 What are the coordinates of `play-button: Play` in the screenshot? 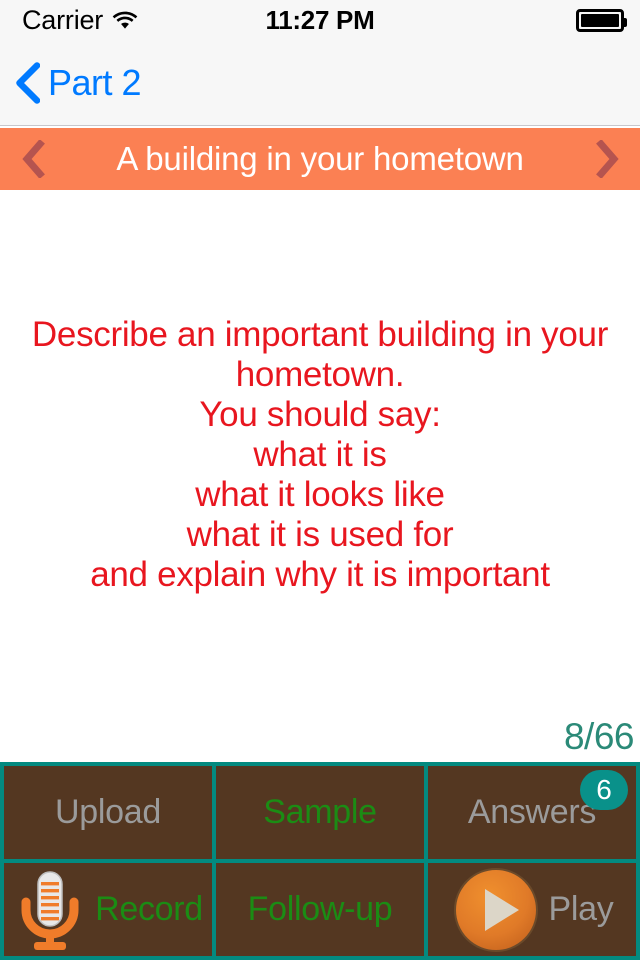 It's located at (532, 909).